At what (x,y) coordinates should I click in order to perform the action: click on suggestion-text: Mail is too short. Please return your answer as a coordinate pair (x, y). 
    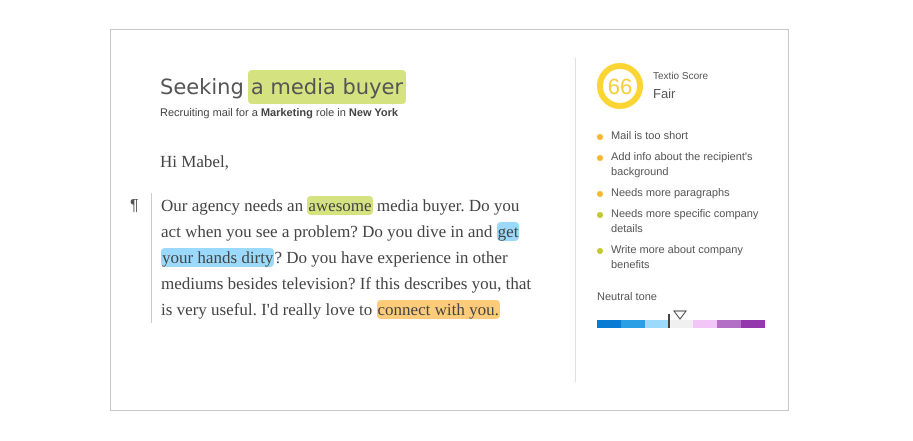
    Looking at the image, I should click on (650, 136).